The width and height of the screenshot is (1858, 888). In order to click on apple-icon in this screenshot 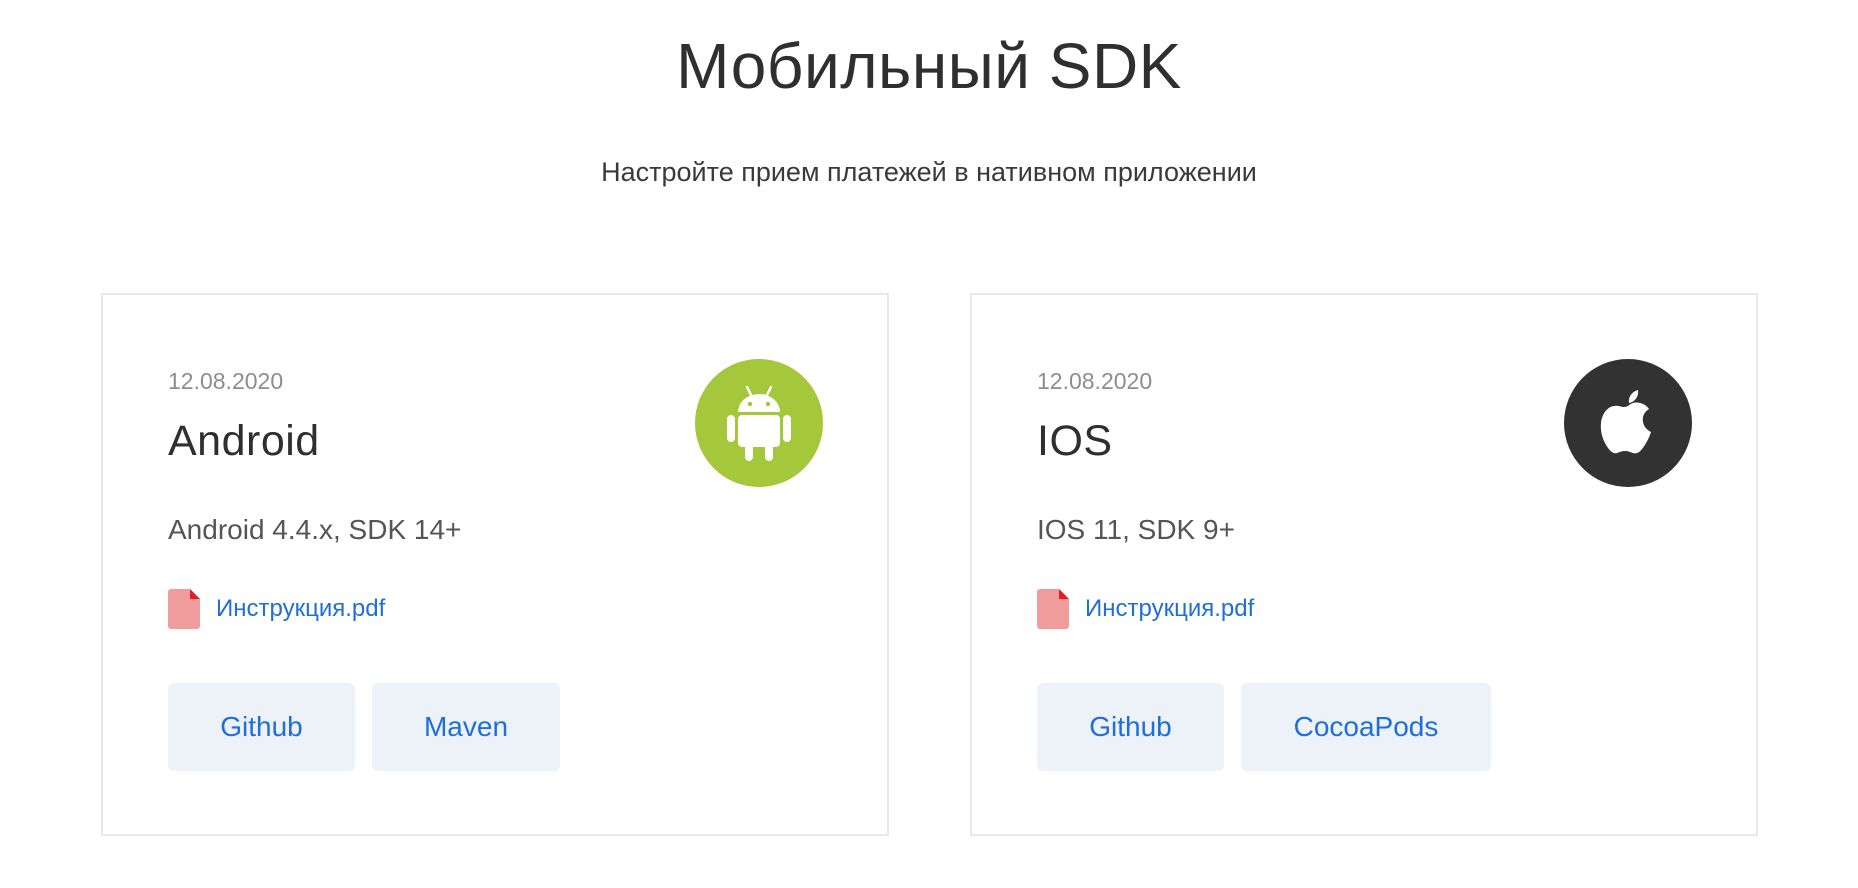, I will do `click(1625, 422)`.